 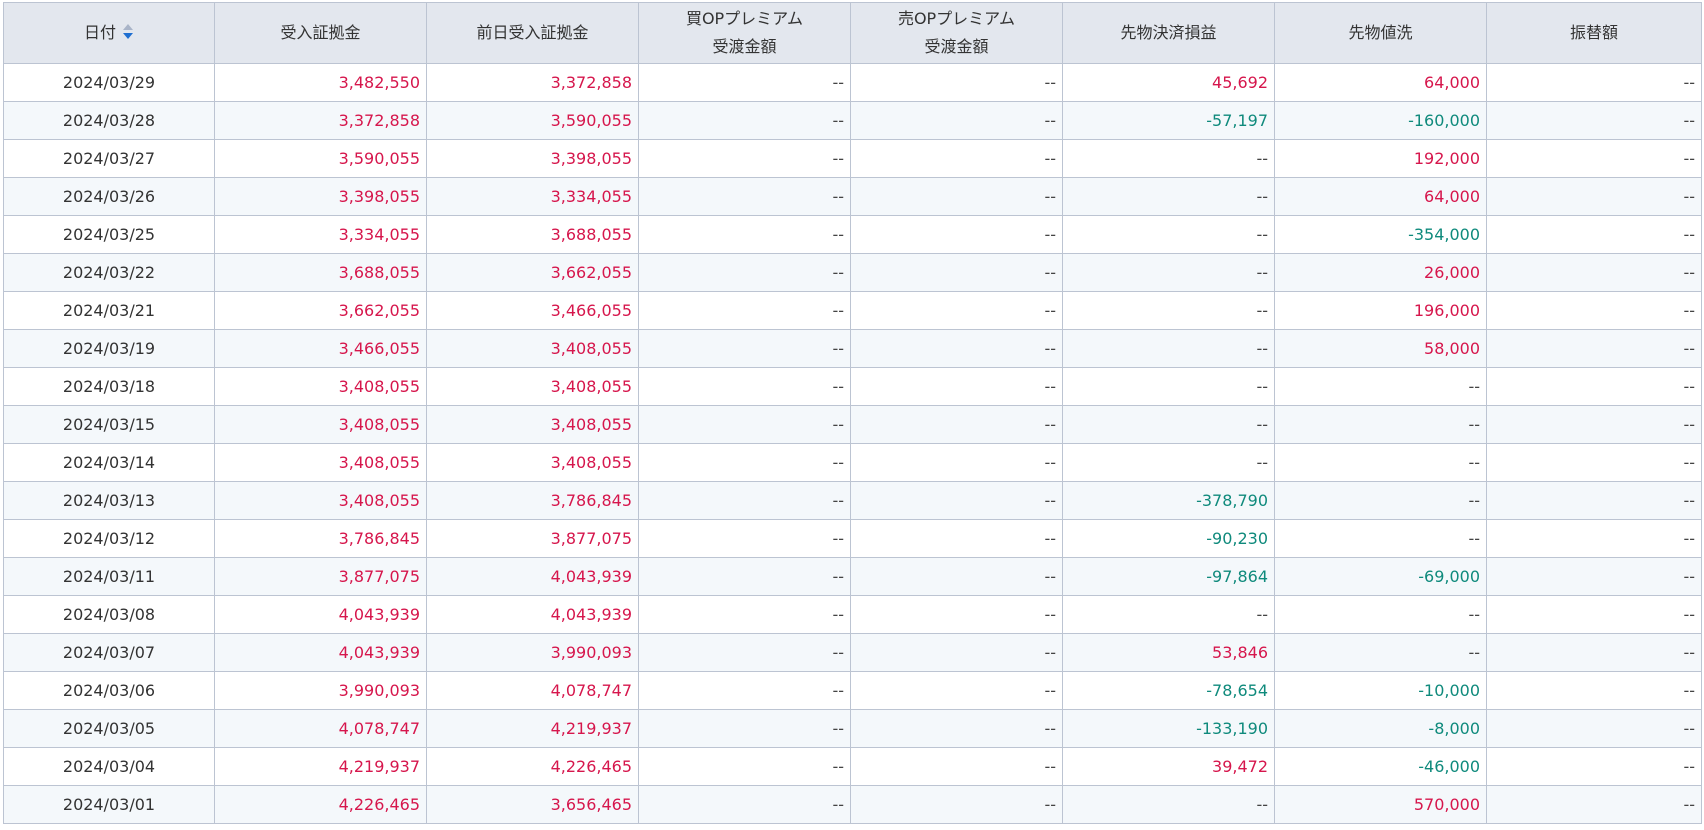 What do you see at coordinates (1380, 120) in the screenshot?
I see `cell-futures-mark: -160,000` at bounding box center [1380, 120].